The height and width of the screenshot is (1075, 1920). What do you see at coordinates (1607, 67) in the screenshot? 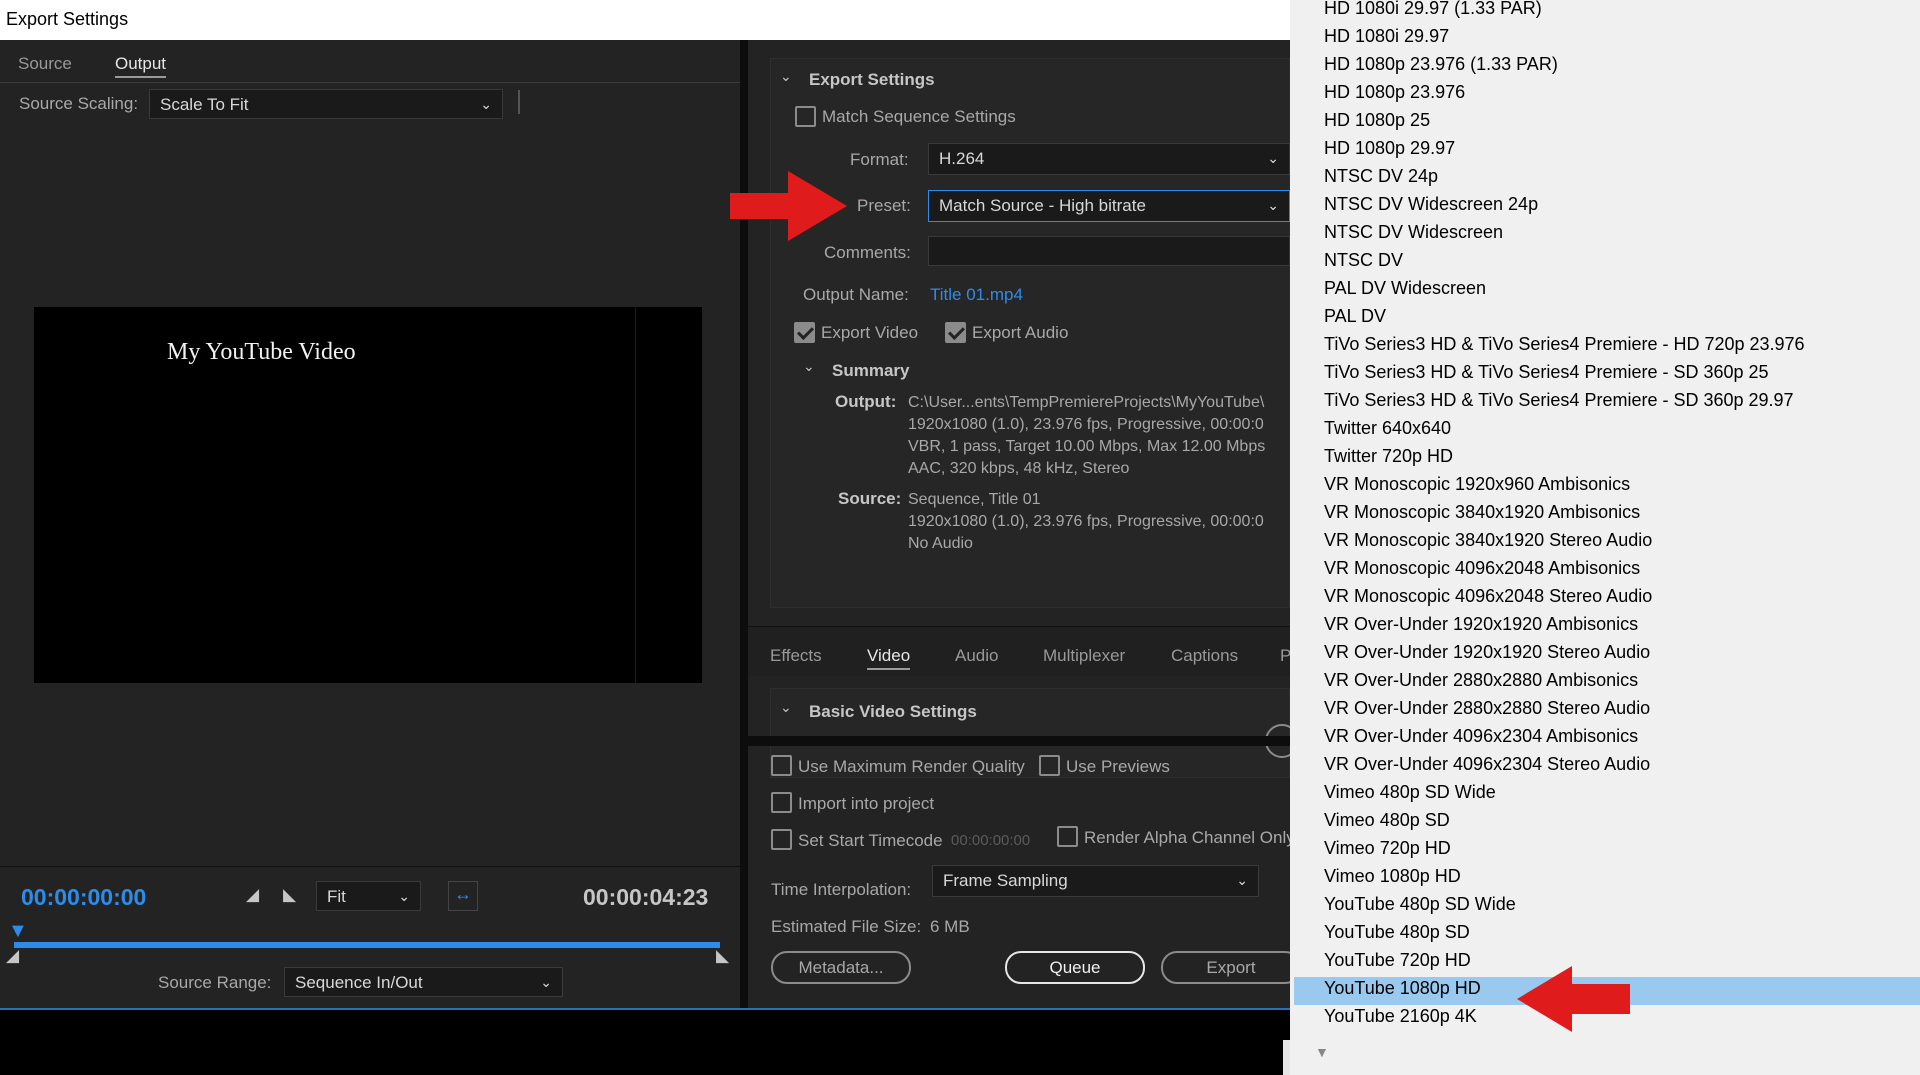
I see `preset-option: HD 1080p 23.976 (1.33 PAR)` at bounding box center [1607, 67].